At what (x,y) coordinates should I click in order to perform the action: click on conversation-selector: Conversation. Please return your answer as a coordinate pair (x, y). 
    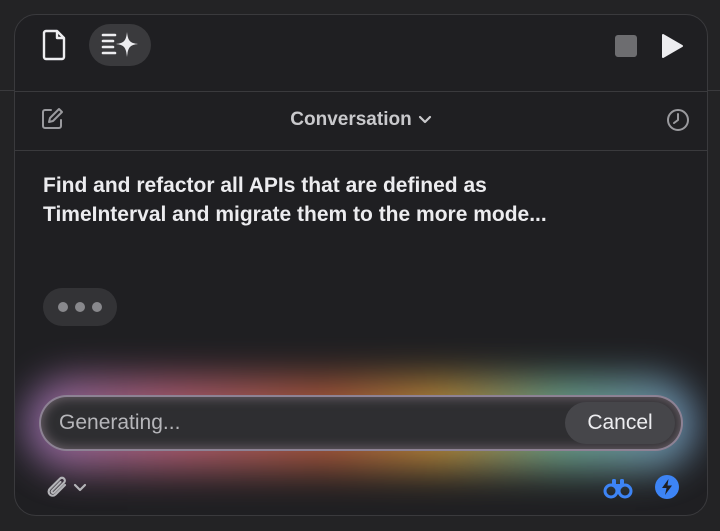
    Looking at the image, I should click on (361, 120).